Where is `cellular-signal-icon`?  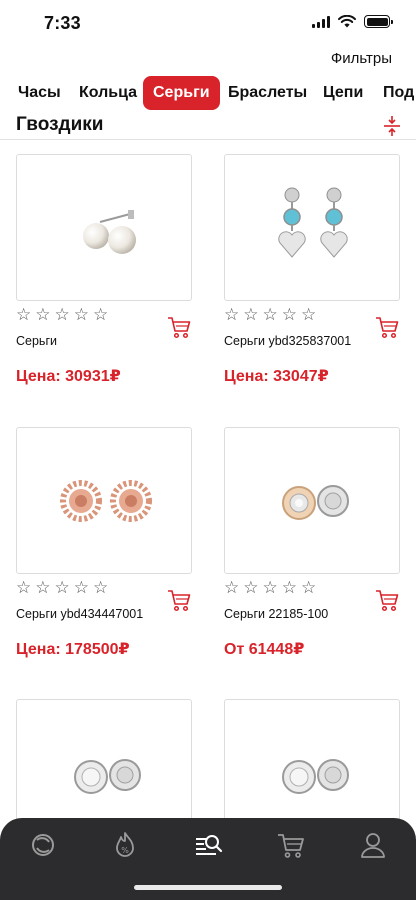 cellular-signal-icon is located at coordinates (321, 21).